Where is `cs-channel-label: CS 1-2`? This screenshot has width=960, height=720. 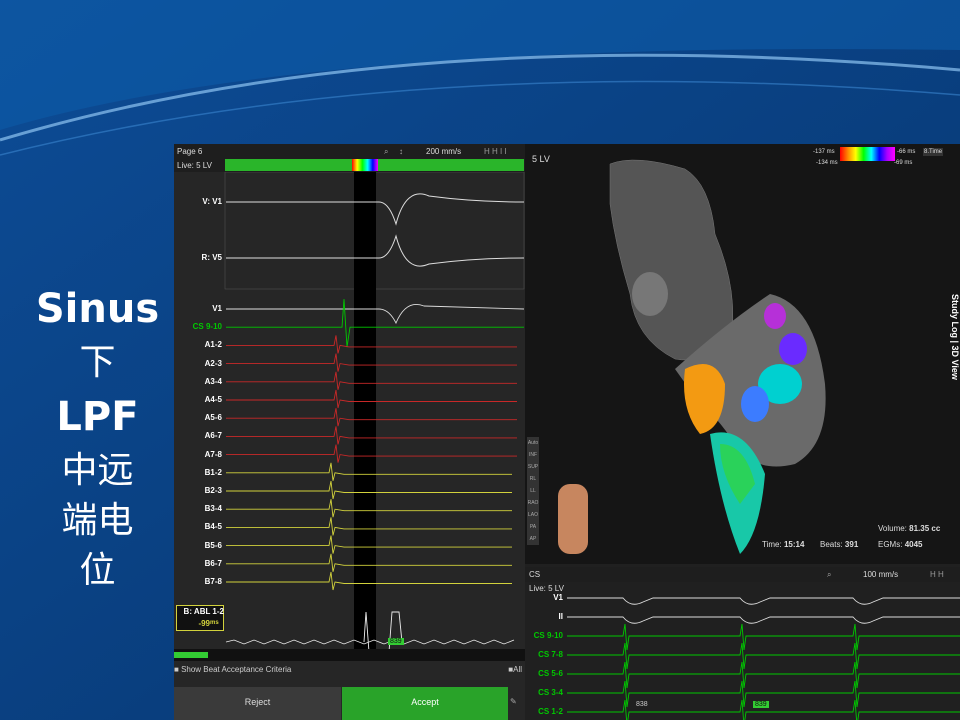 cs-channel-label: CS 1-2 is located at coordinates (550, 711).